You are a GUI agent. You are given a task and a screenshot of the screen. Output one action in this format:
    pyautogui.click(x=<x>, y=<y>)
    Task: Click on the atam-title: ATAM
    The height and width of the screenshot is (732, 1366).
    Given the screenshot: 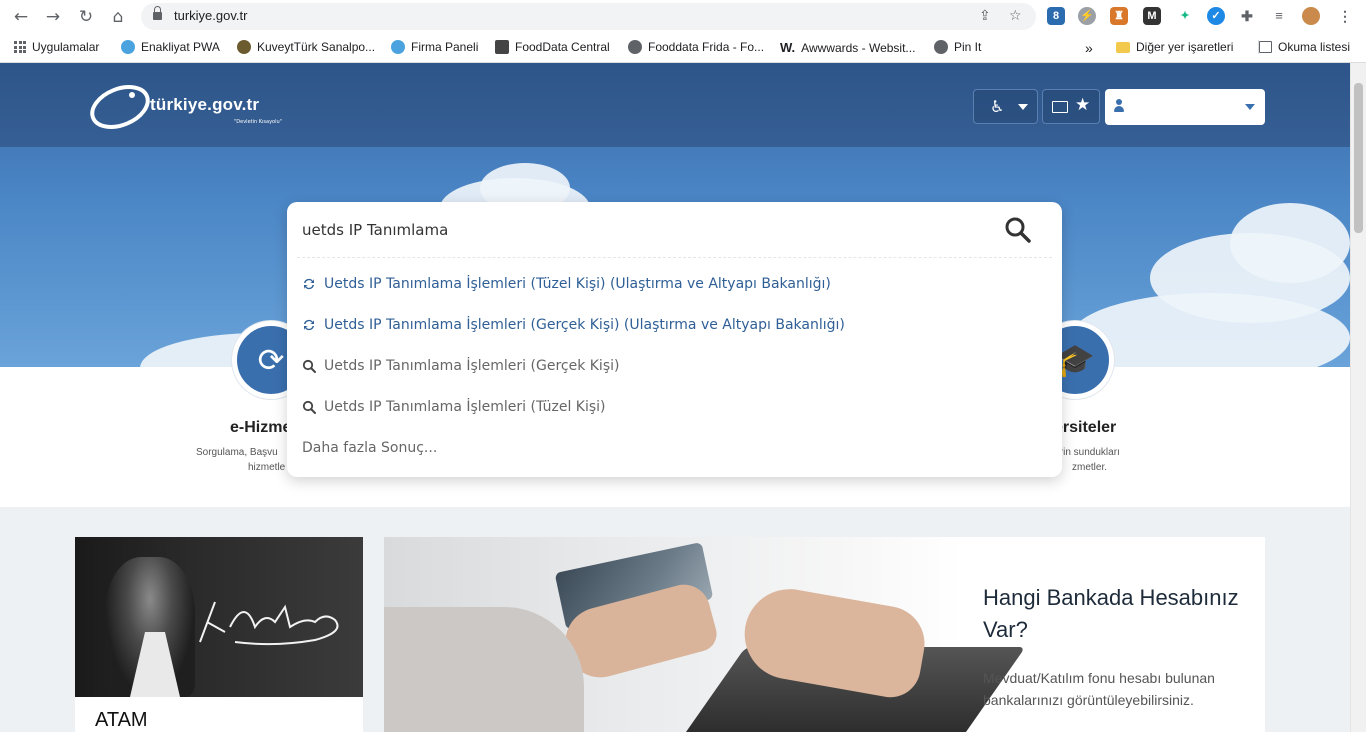 What is the action you would take?
    pyautogui.click(x=121, y=720)
    